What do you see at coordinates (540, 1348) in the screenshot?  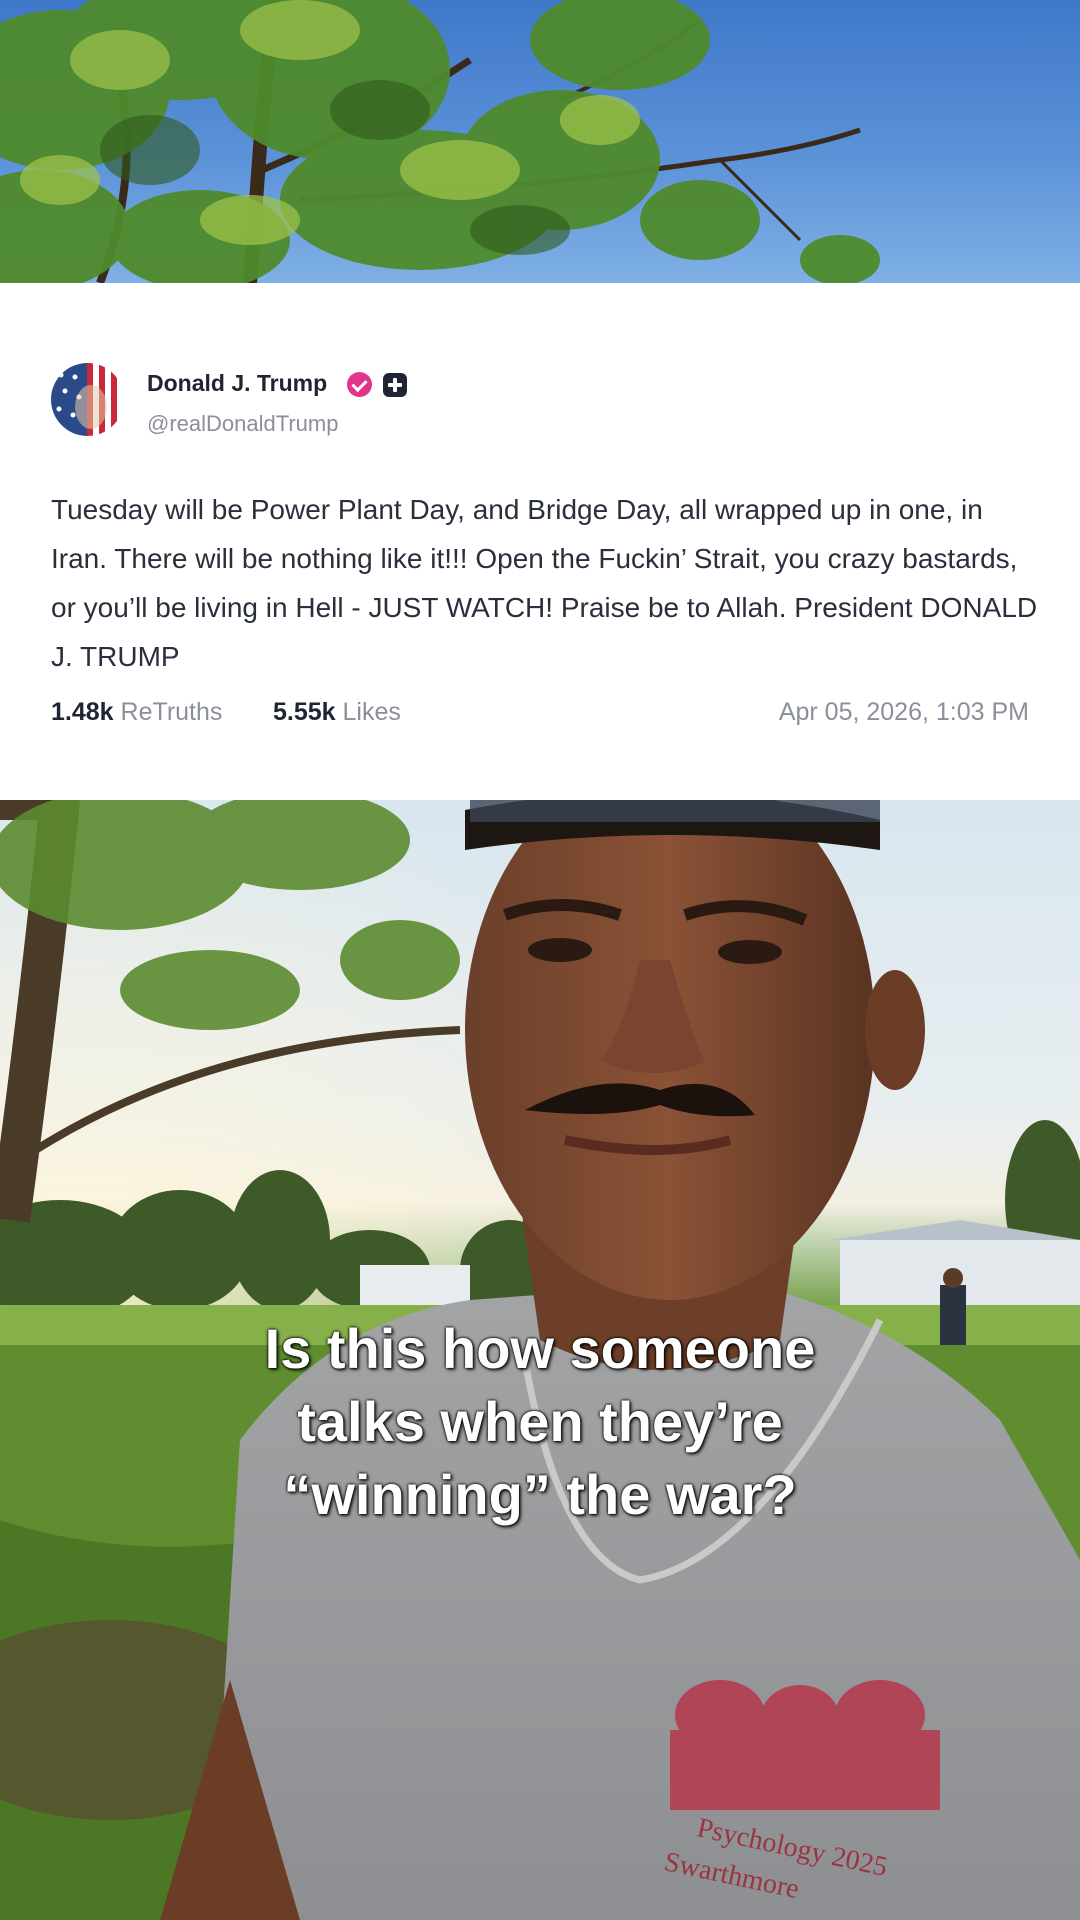 I see `caption-line-1: Is this how someone` at bounding box center [540, 1348].